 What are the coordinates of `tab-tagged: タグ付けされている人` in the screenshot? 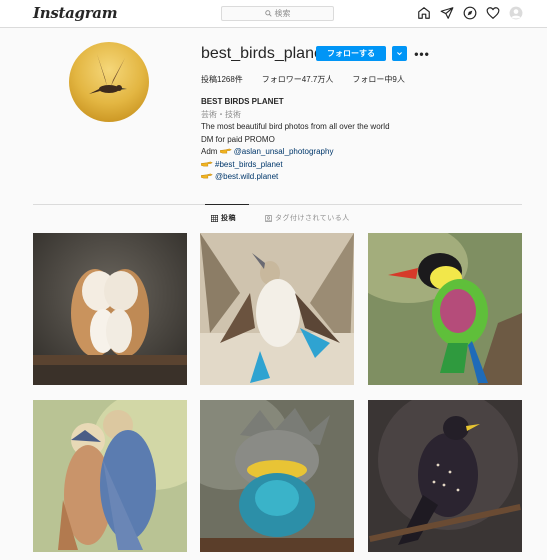 It's located at (307, 218).